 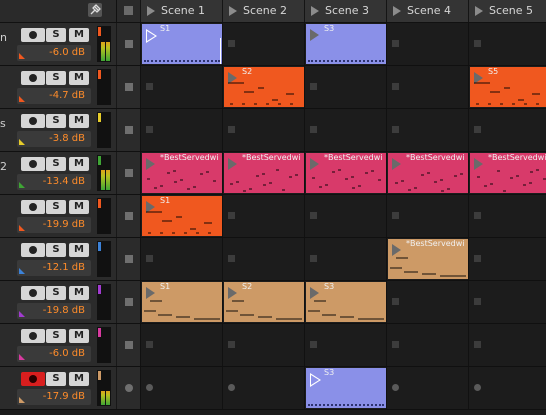 What do you see at coordinates (54, 311) in the screenshot?
I see `volume-field: -19.8 dB` at bounding box center [54, 311].